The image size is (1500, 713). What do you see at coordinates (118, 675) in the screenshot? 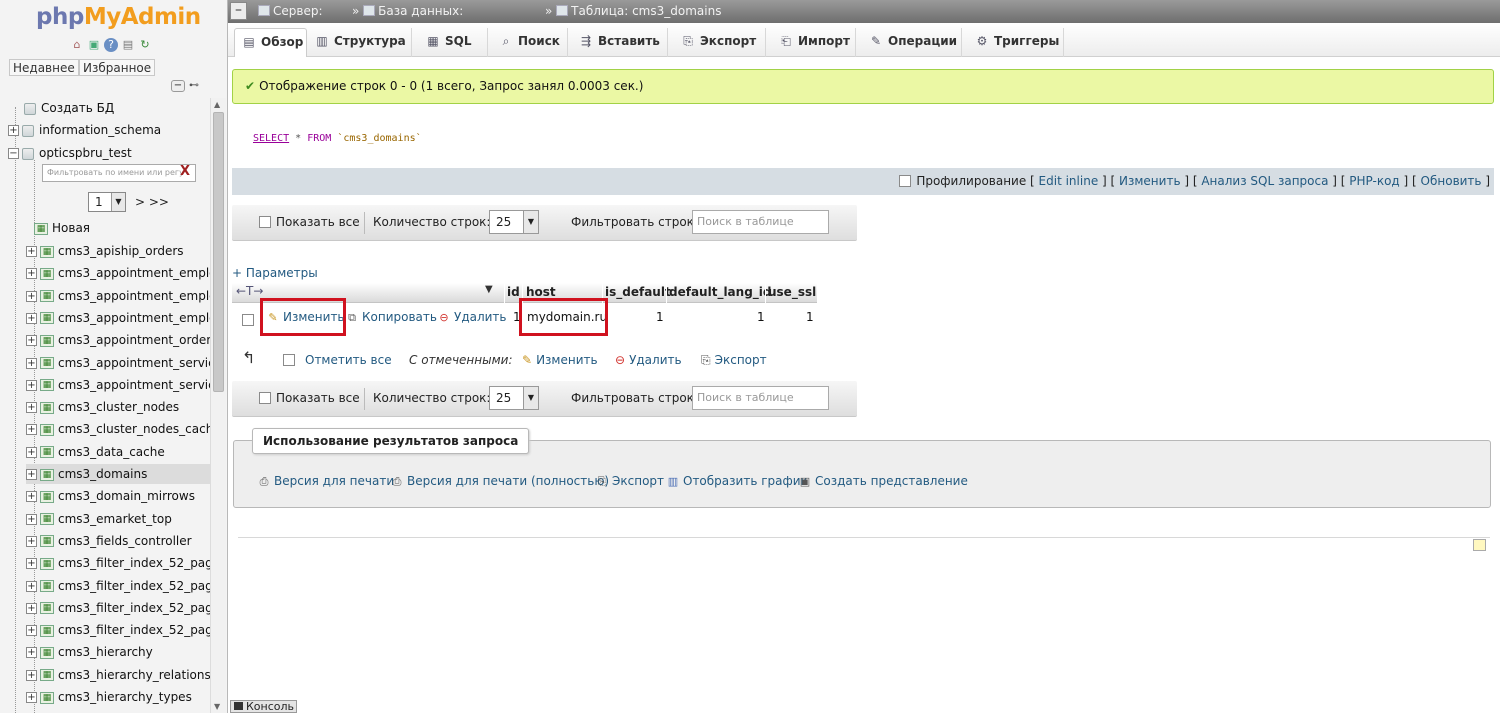
I see `table-item: + ▦ cms3_hierarchy_relations` at bounding box center [118, 675].